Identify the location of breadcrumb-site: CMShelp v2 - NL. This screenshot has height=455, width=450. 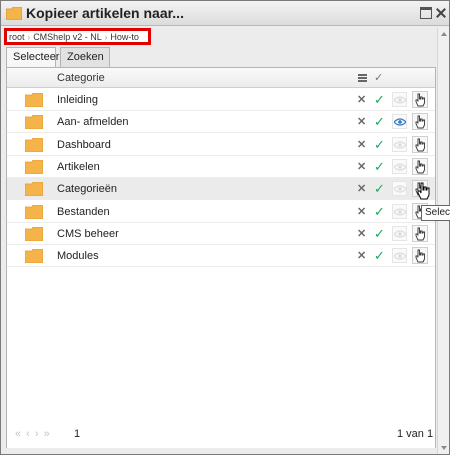
(67, 37).